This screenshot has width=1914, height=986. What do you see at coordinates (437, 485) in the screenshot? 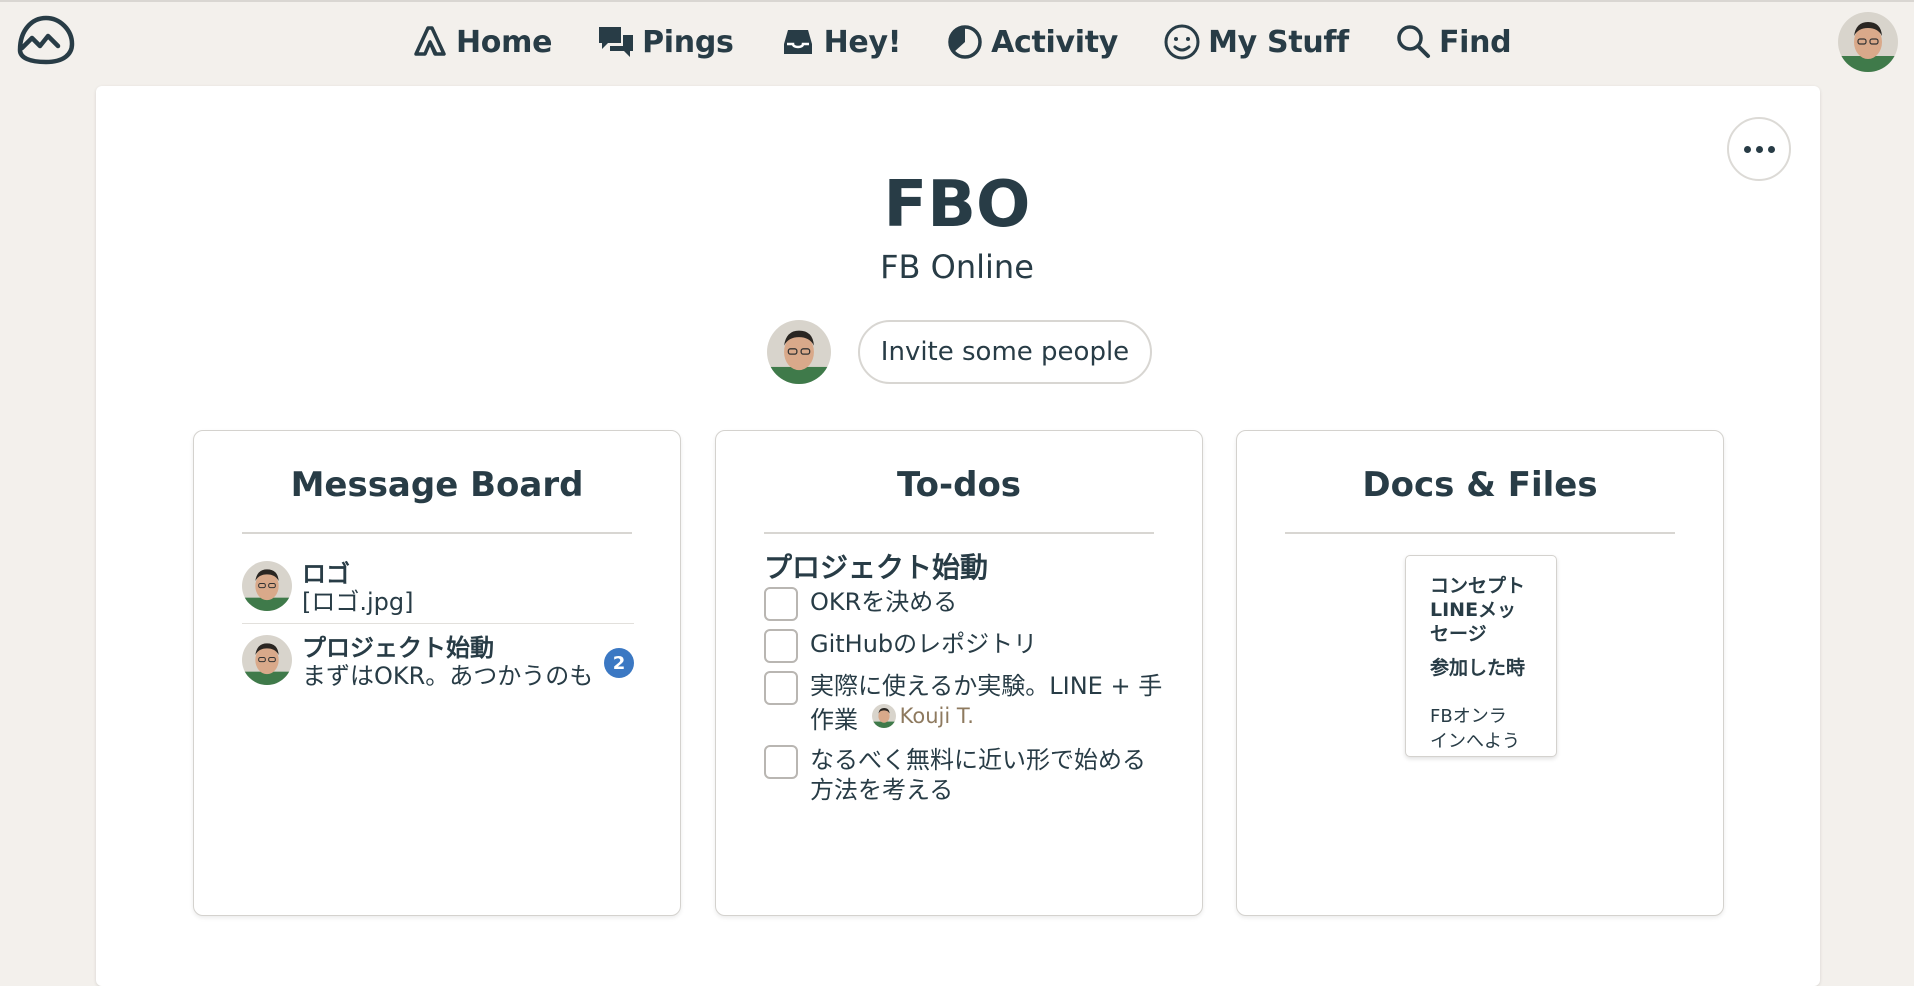
I see `message-board-title: Message Board` at bounding box center [437, 485].